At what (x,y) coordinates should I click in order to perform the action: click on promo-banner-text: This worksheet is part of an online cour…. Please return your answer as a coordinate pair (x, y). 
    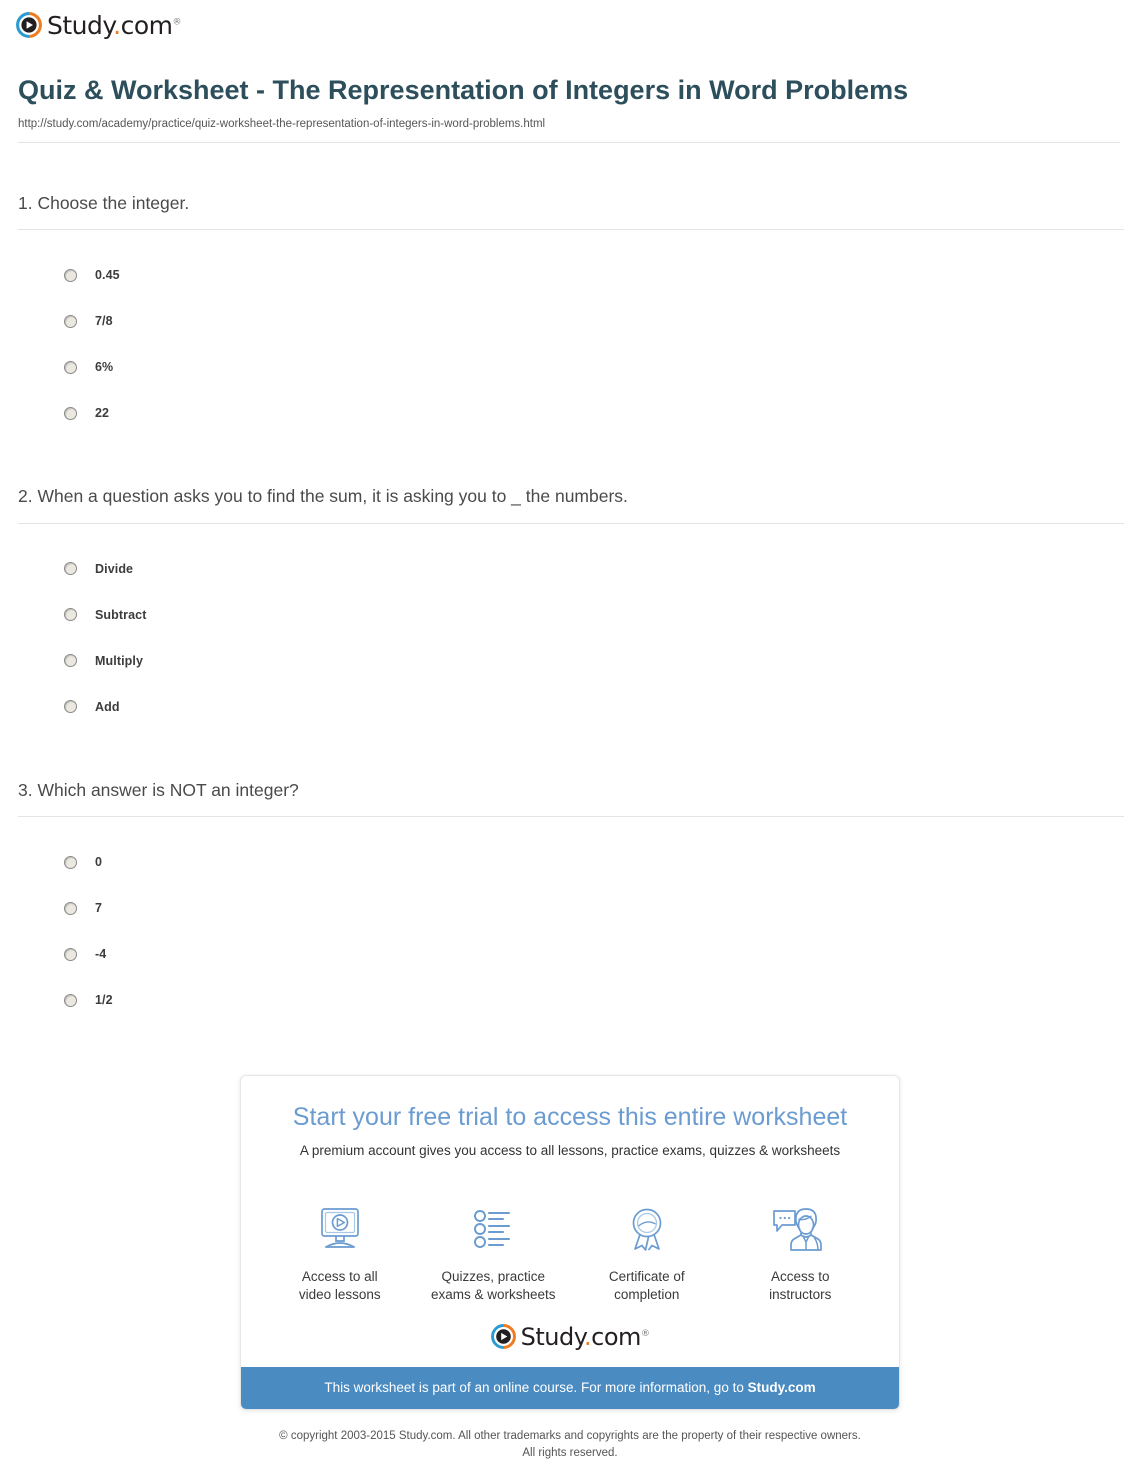
    Looking at the image, I should click on (536, 1388).